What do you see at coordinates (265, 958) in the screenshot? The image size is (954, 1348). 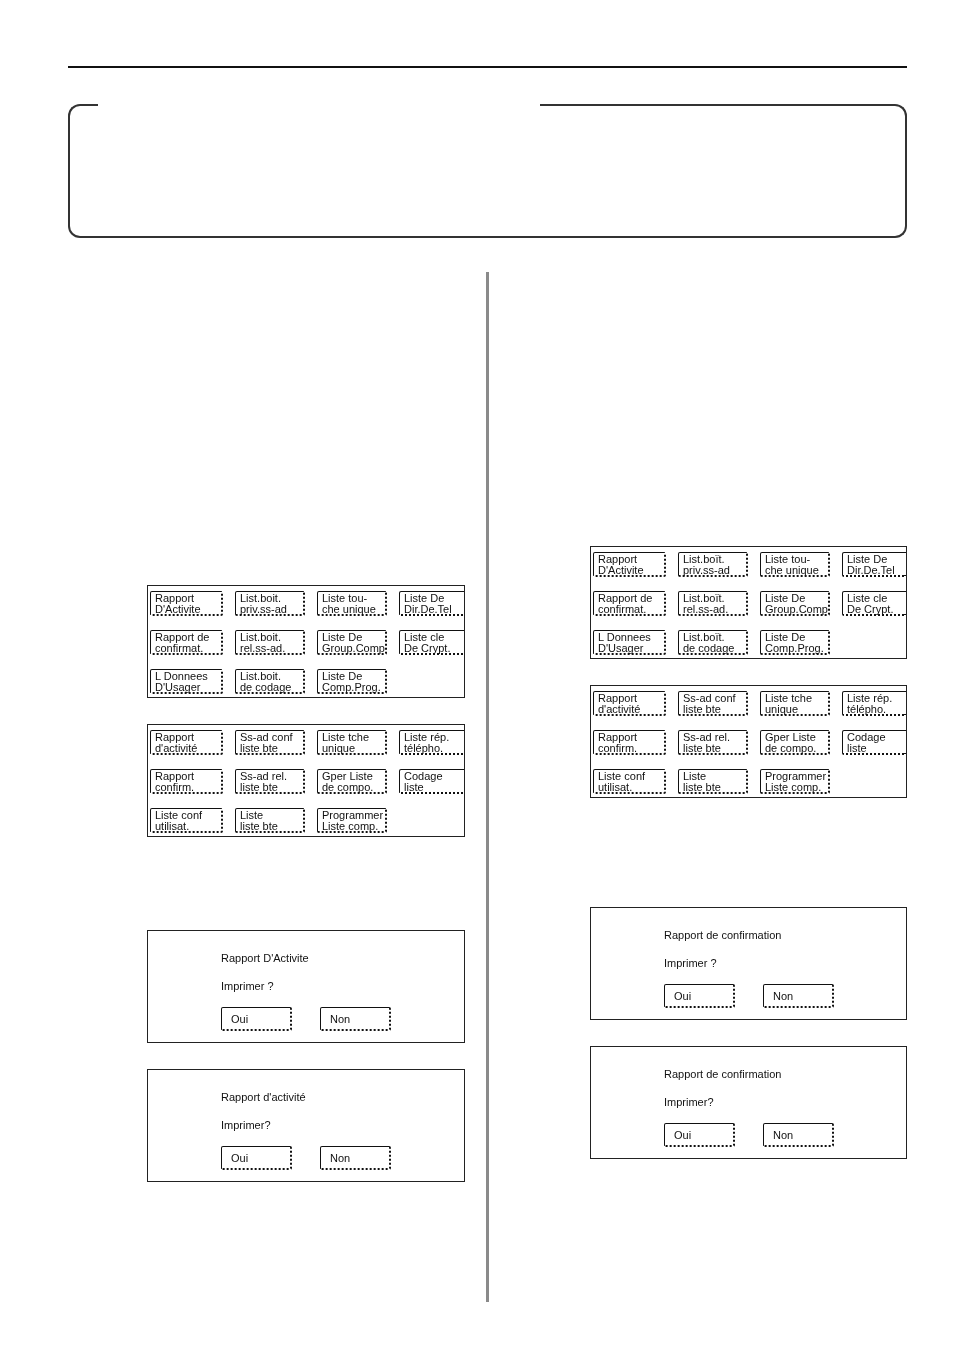 I see `dialog-title: Rapport D'Activite` at bounding box center [265, 958].